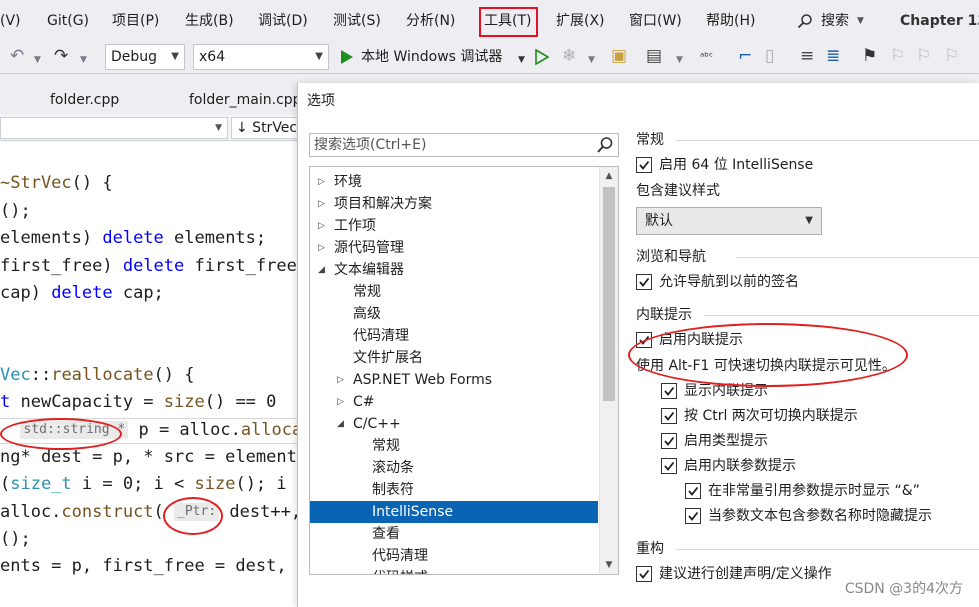 The width and height of the screenshot is (979, 607). What do you see at coordinates (619, 56) in the screenshot?
I see `folder-icon: ▣` at bounding box center [619, 56].